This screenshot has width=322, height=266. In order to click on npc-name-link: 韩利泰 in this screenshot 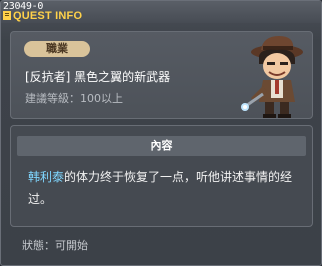, I will do `click(46, 177)`.